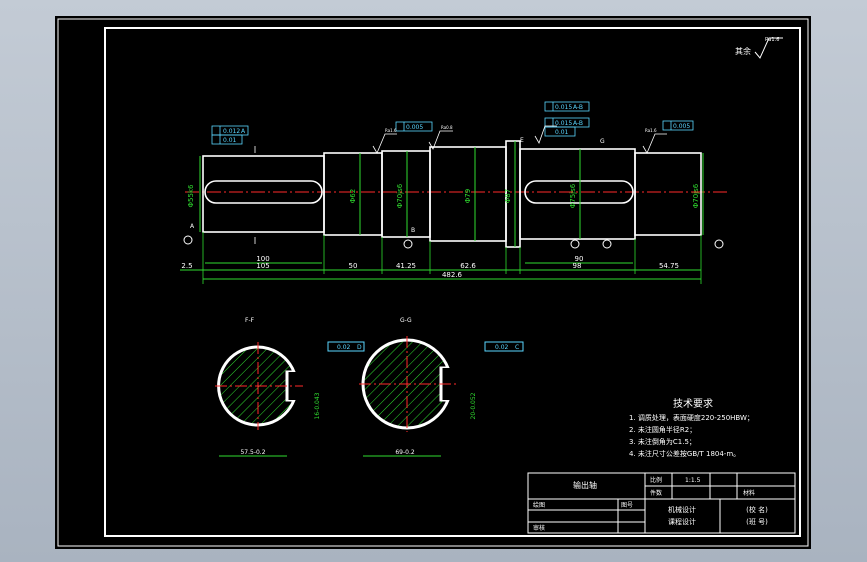  I want to click on dim-bottom-6: 98, so click(577, 266).